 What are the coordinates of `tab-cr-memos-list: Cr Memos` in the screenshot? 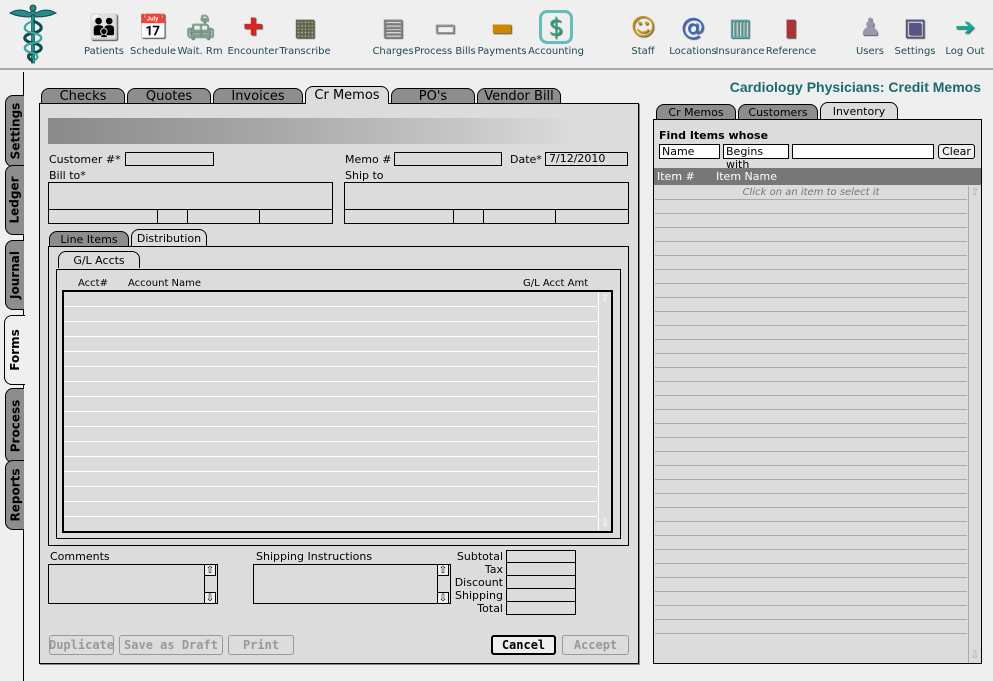 It's located at (696, 111).